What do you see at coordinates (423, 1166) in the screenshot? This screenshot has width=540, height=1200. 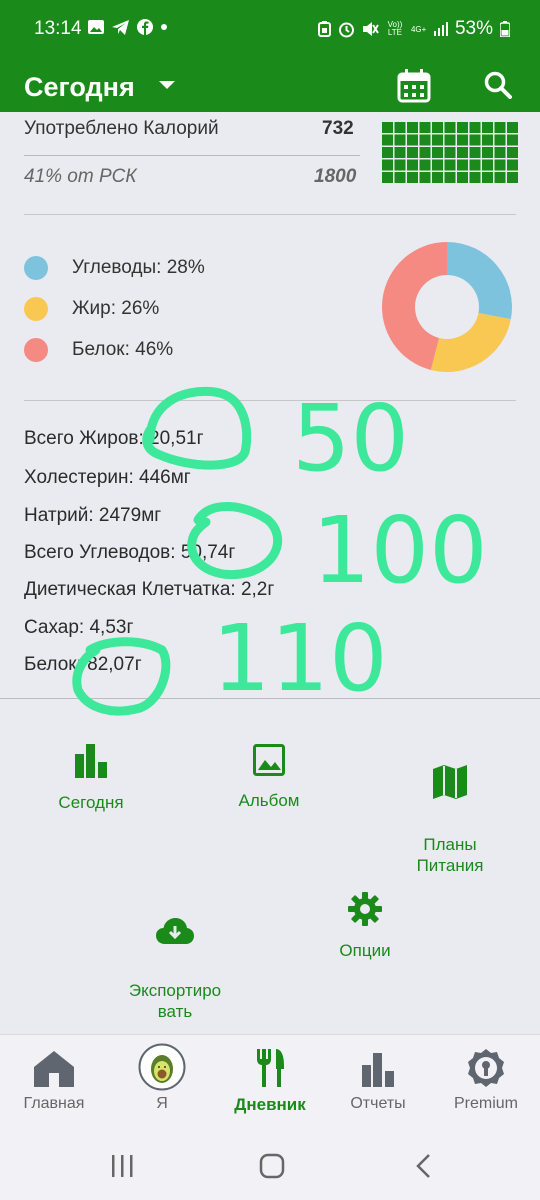 I see `back-icon` at bounding box center [423, 1166].